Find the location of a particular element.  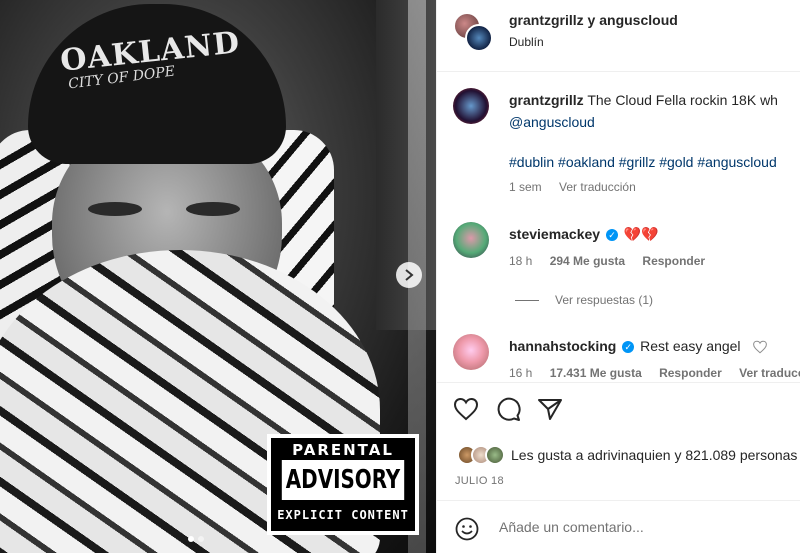

author-avatars is located at coordinates (473, 32).